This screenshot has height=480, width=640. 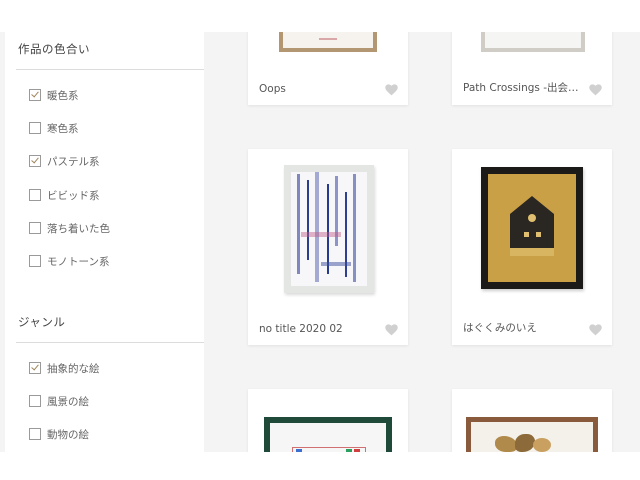 I want to click on filter-option-label: 抽象的な絵, so click(x=73, y=368).